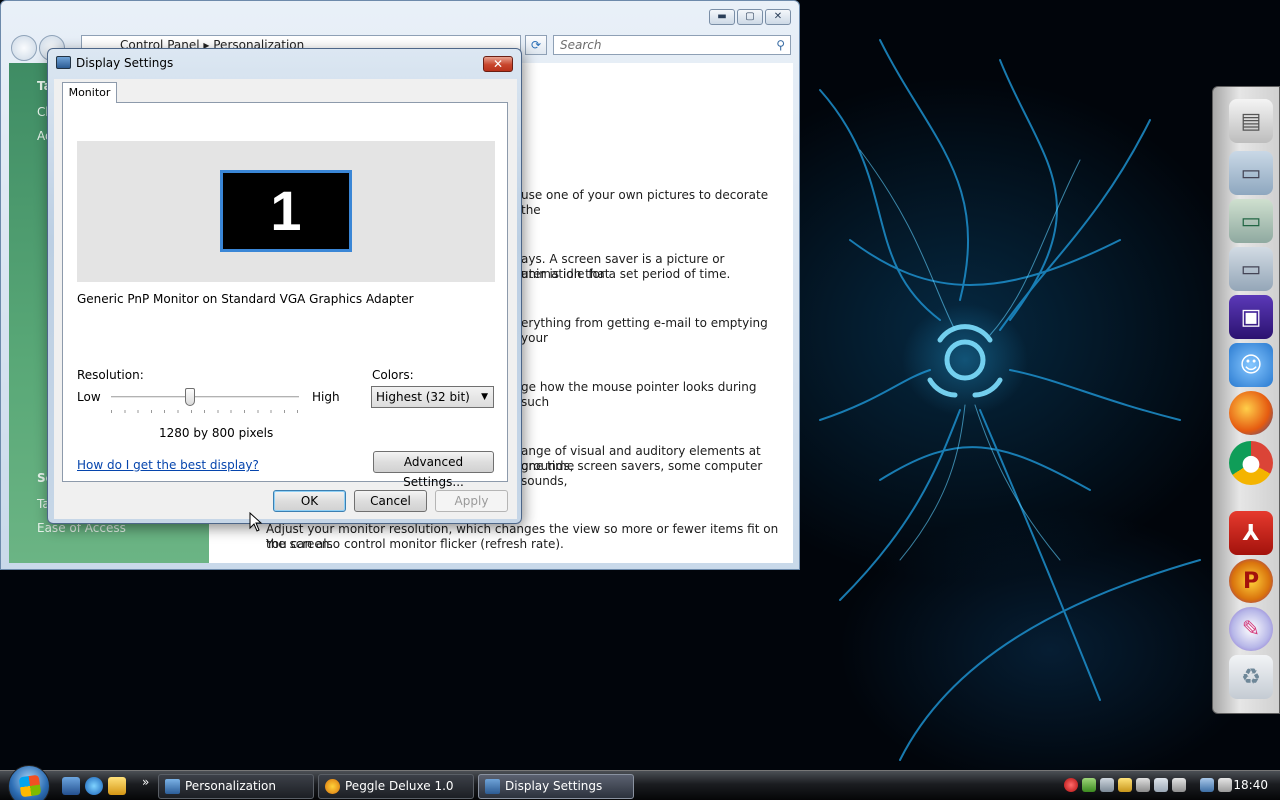  What do you see at coordinates (1251, 581) in the screenshot?
I see `peggle-icon: P` at bounding box center [1251, 581].